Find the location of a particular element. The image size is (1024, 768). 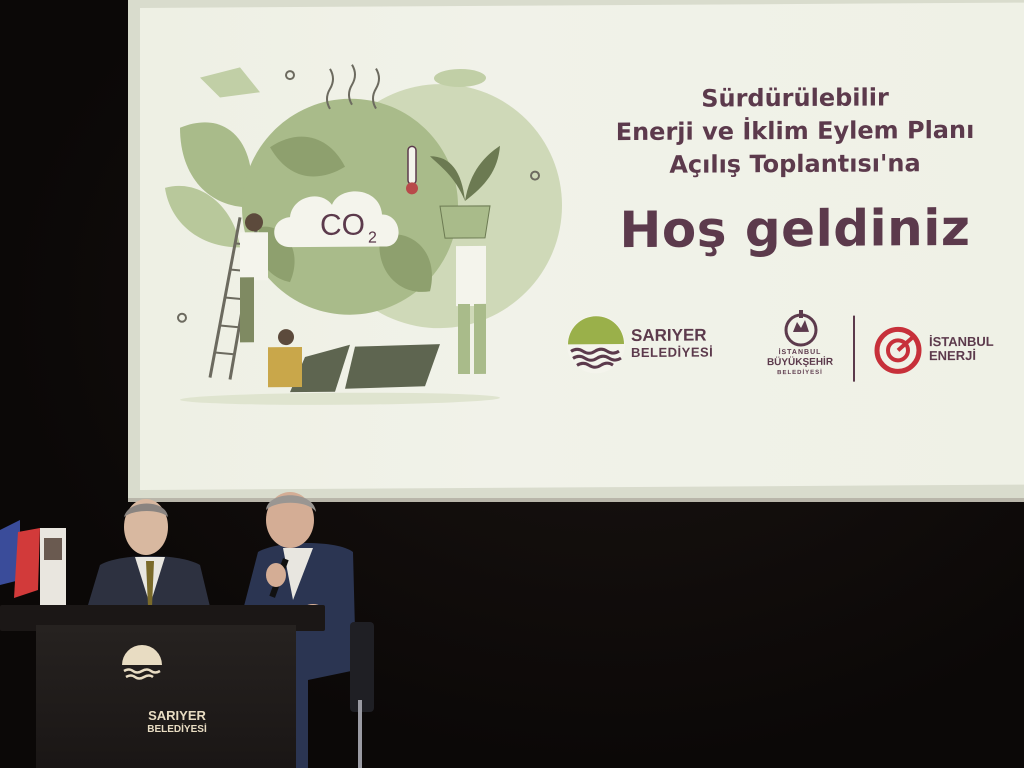

plant-pot is located at coordinates (465, 222).